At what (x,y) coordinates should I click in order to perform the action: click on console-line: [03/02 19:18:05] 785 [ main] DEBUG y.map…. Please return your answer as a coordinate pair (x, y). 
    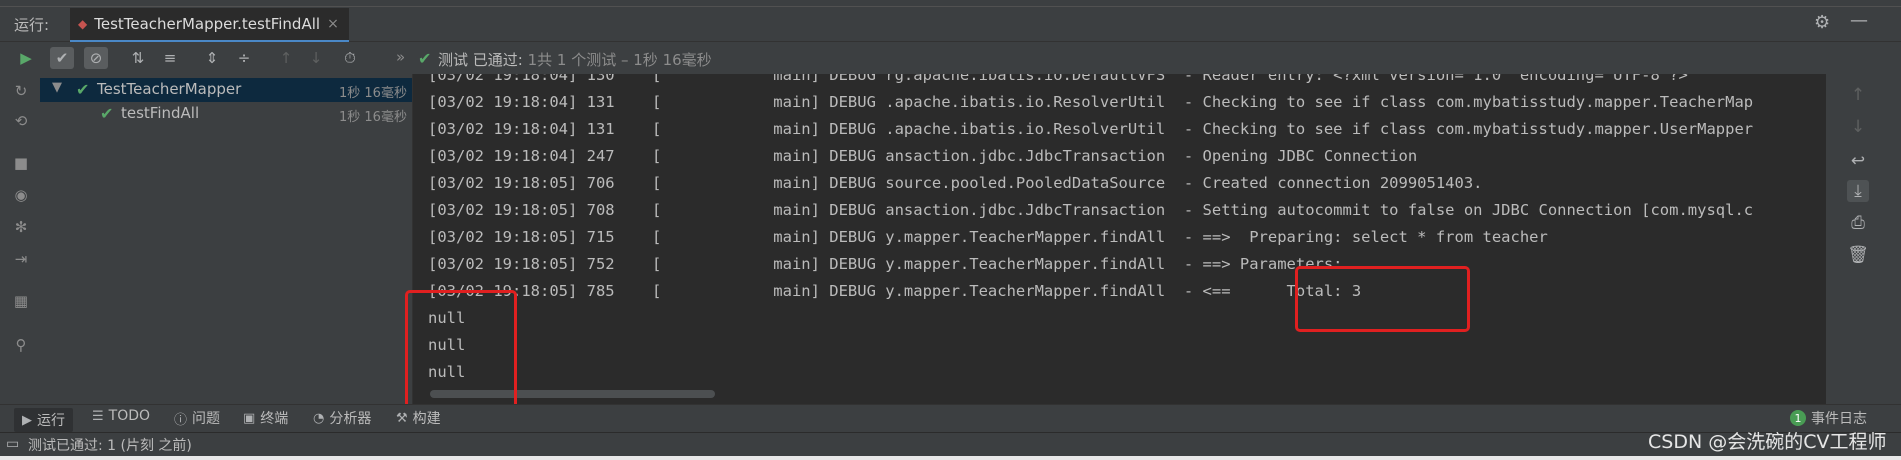
    Looking at the image, I should click on (895, 291).